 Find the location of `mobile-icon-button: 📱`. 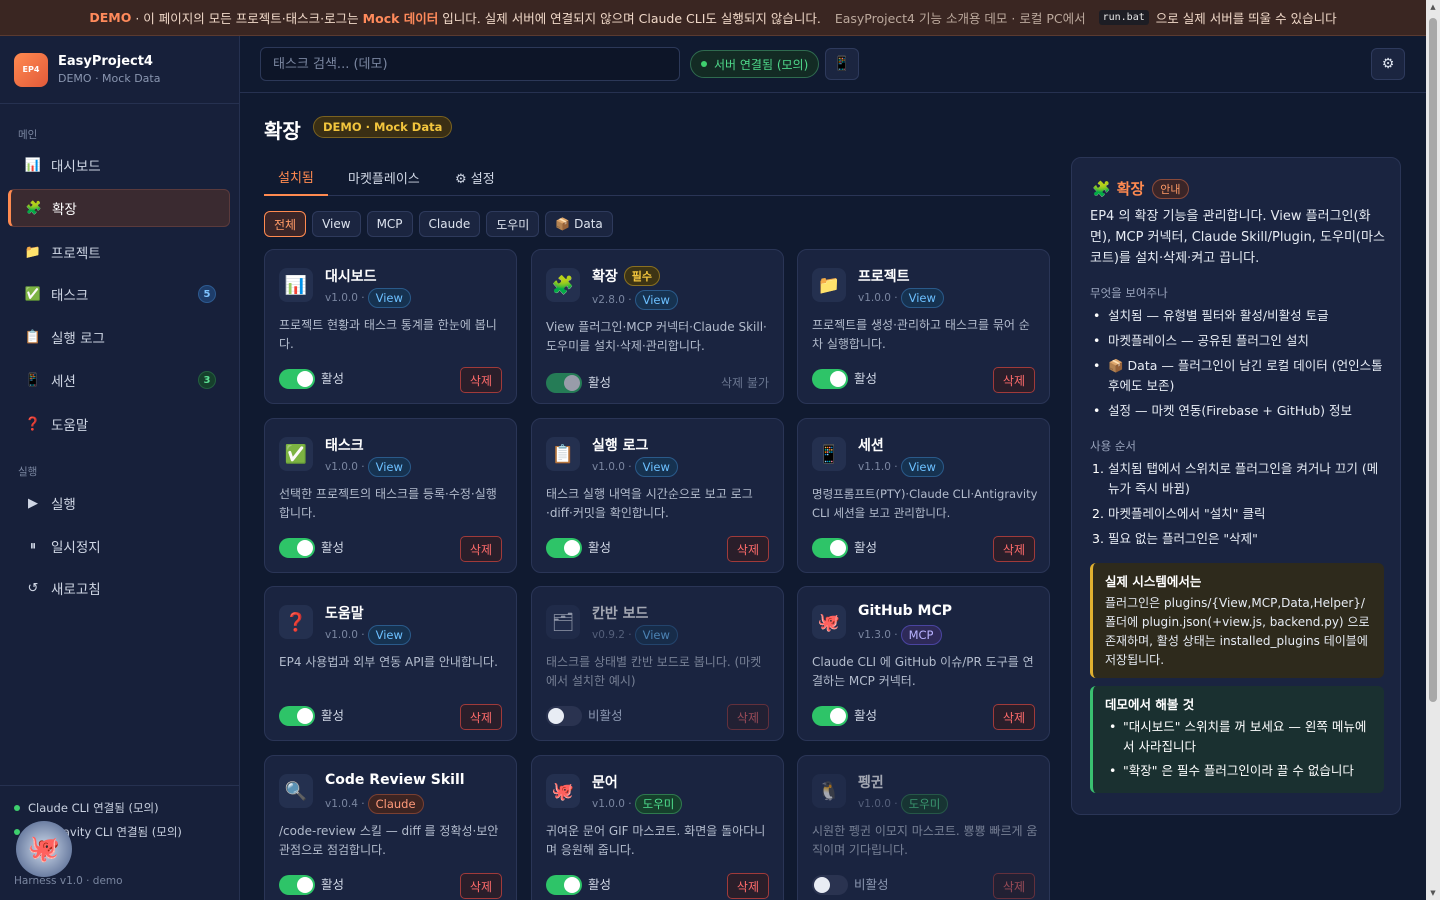

mobile-icon-button: 📱 is located at coordinates (842, 64).